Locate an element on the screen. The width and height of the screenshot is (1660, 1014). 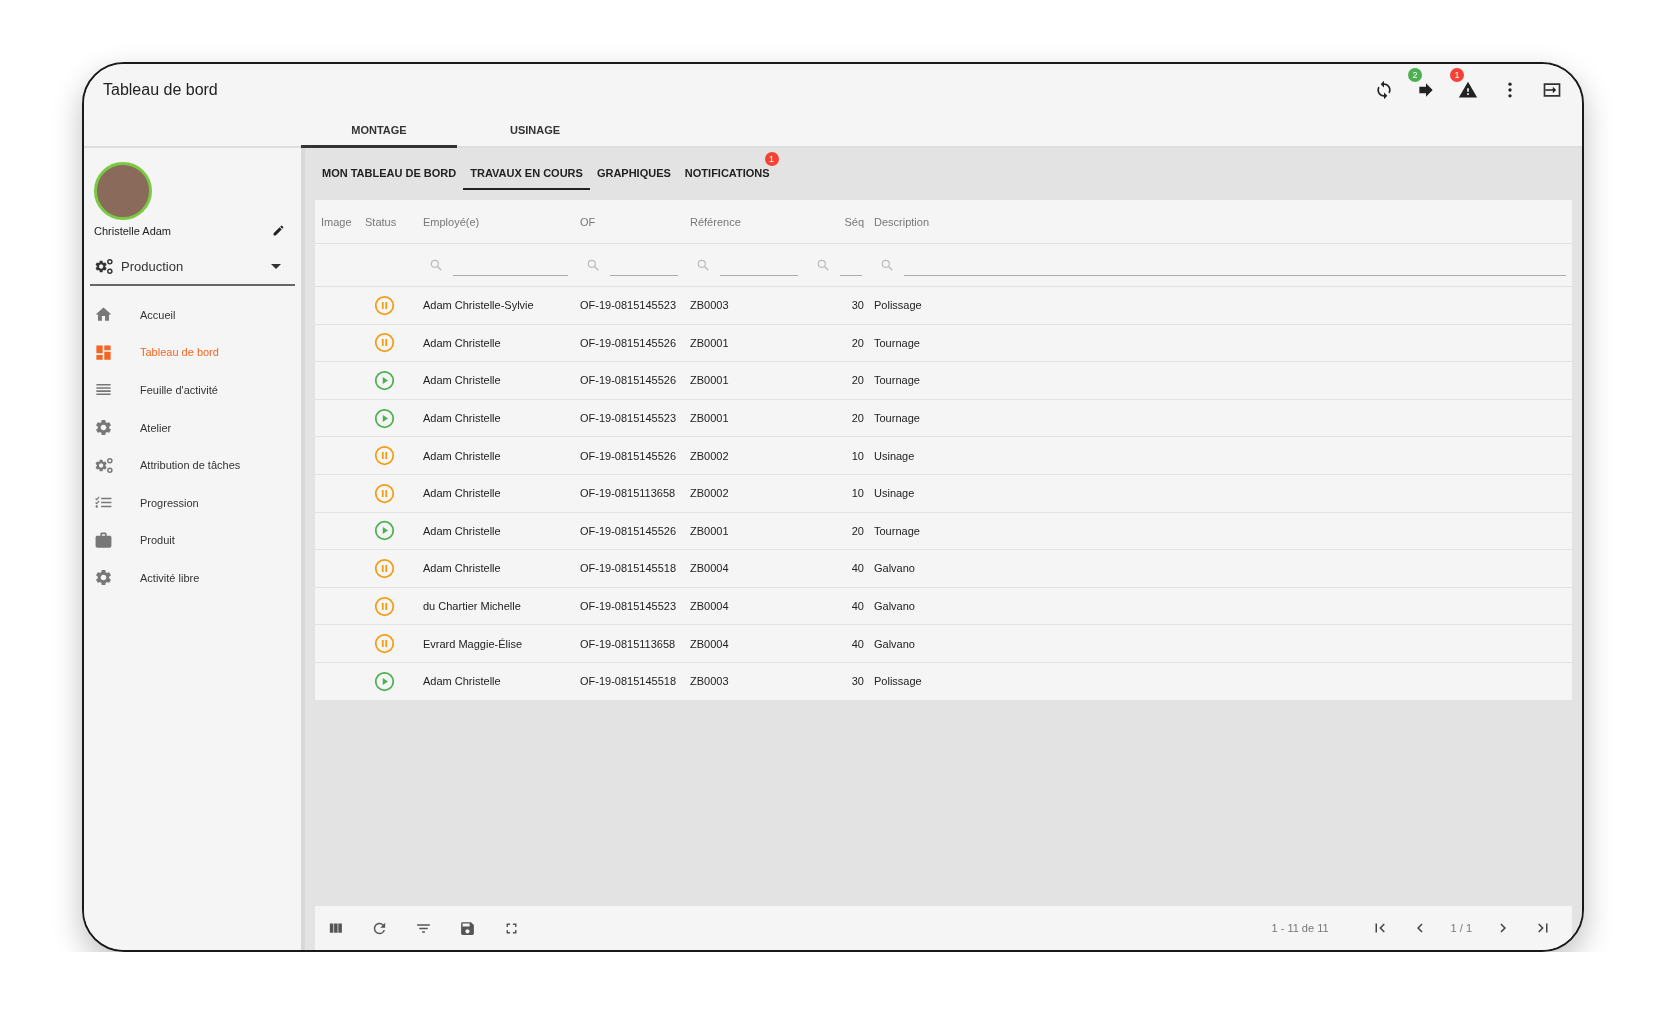
pencil-icon is located at coordinates (278, 230).